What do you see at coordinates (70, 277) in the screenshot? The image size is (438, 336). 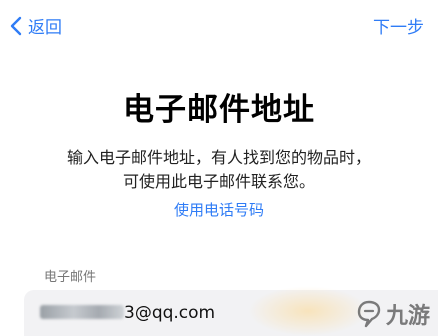 I see `email-field-label: 电子邮件` at bounding box center [70, 277].